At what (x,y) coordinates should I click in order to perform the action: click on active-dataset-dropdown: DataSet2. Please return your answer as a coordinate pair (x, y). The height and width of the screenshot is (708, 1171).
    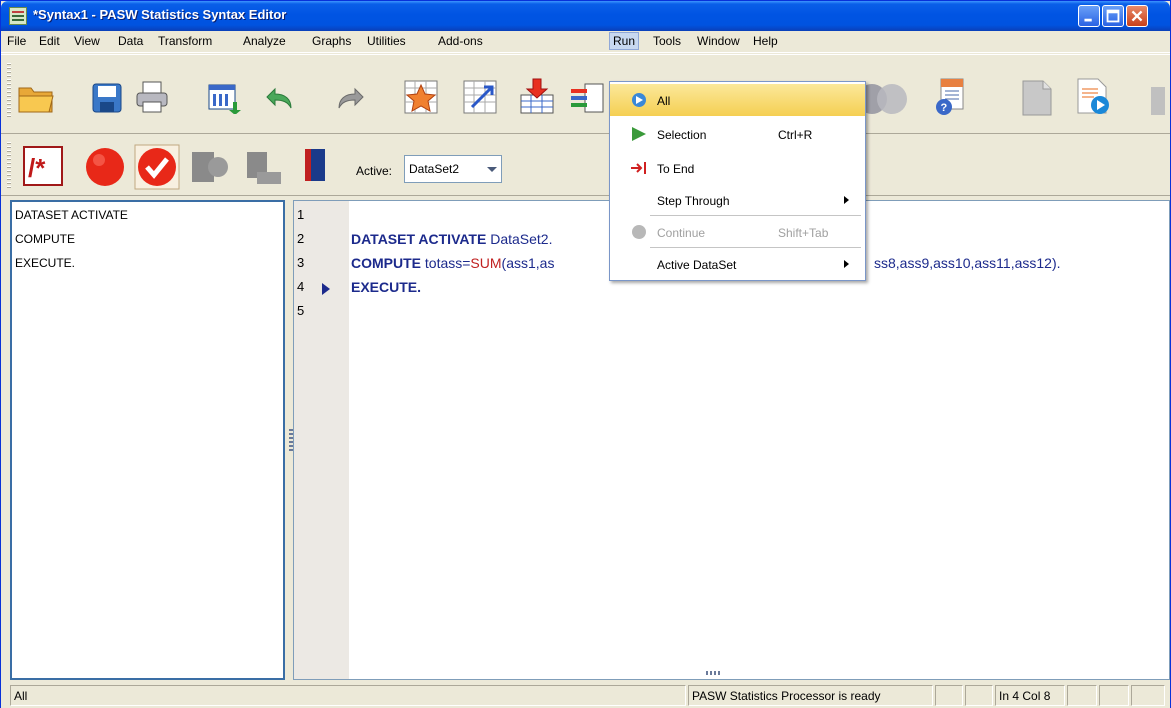
    Looking at the image, I should click on (453, 169).